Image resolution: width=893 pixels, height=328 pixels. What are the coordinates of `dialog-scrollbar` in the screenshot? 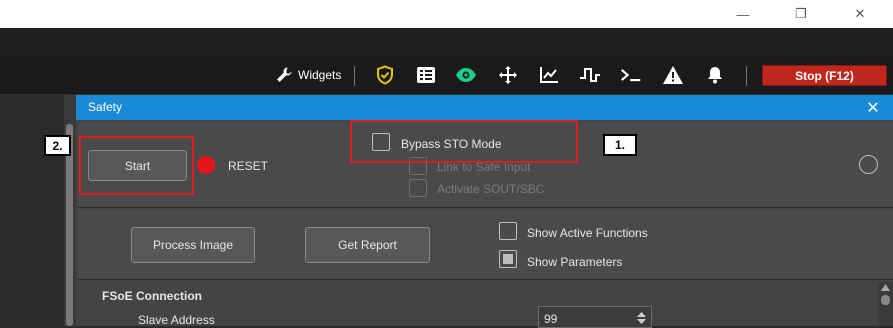 It's located at (885, 304).